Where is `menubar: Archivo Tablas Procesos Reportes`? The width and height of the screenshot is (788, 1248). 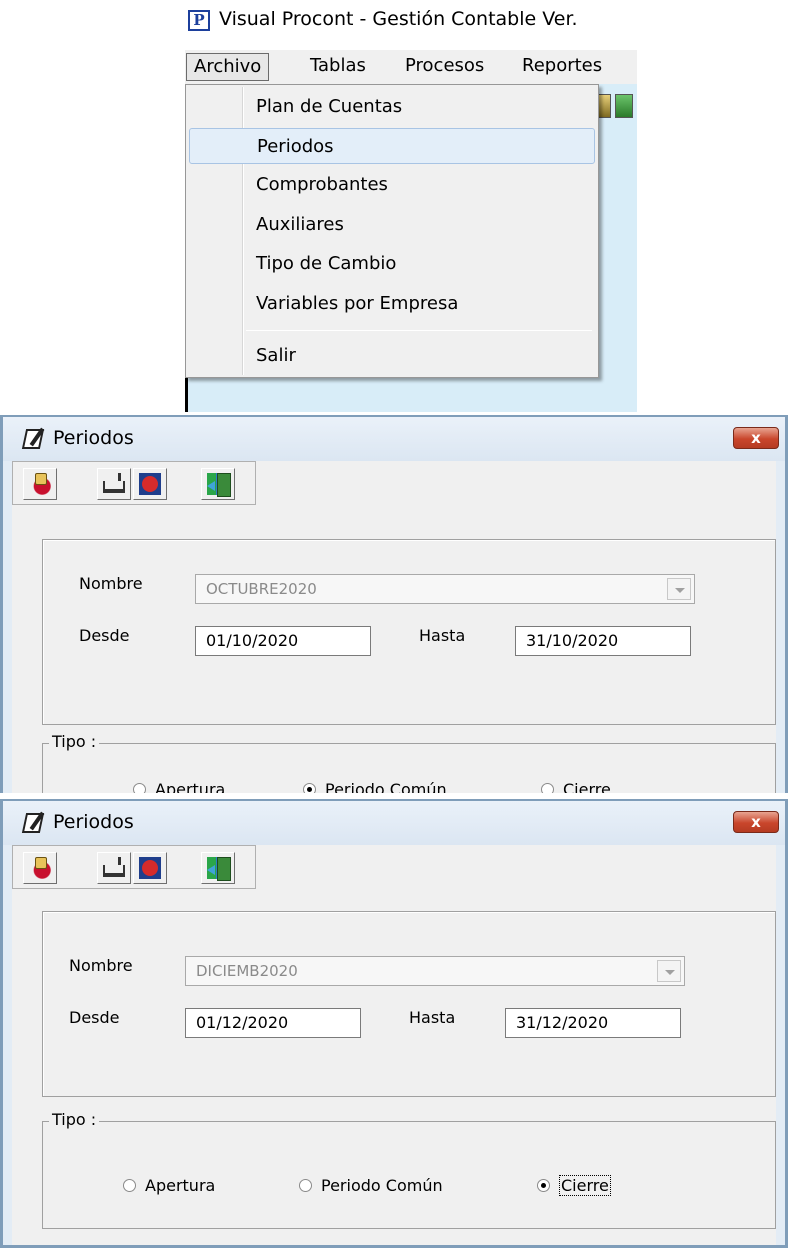 menubar: Archivo Tablas Procesos Reportes is located at coordinates (411, 67).